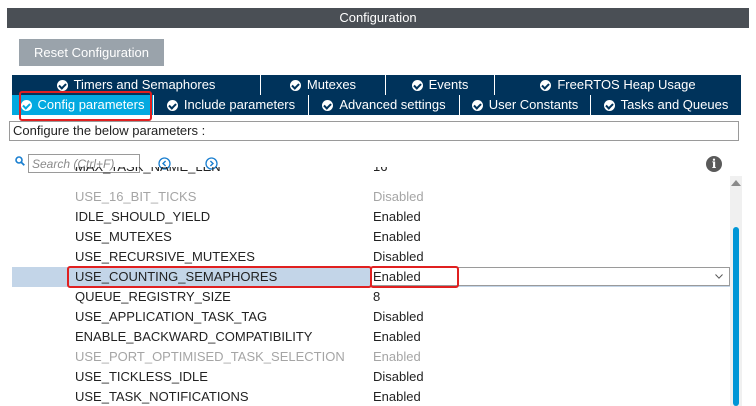  I want to click on param-name: MAX_TASK_NAME_LEN, so click(148, 172).